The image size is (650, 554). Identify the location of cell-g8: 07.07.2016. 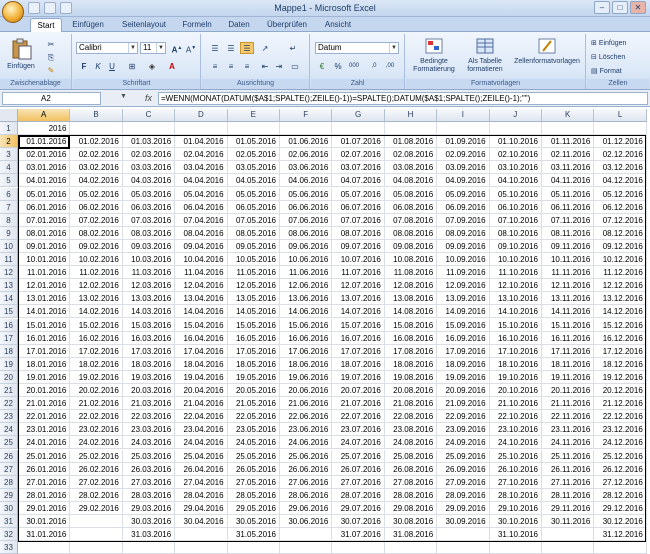
(358, 220).